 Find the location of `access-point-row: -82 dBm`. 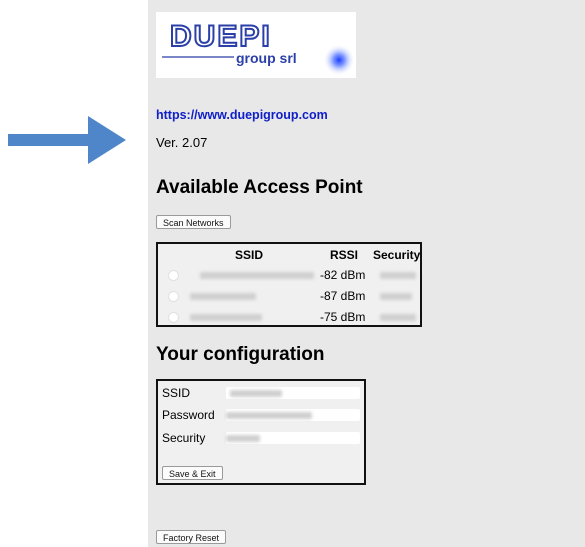

access-point-row: -82 dBm is located at coordinates (289, 276).